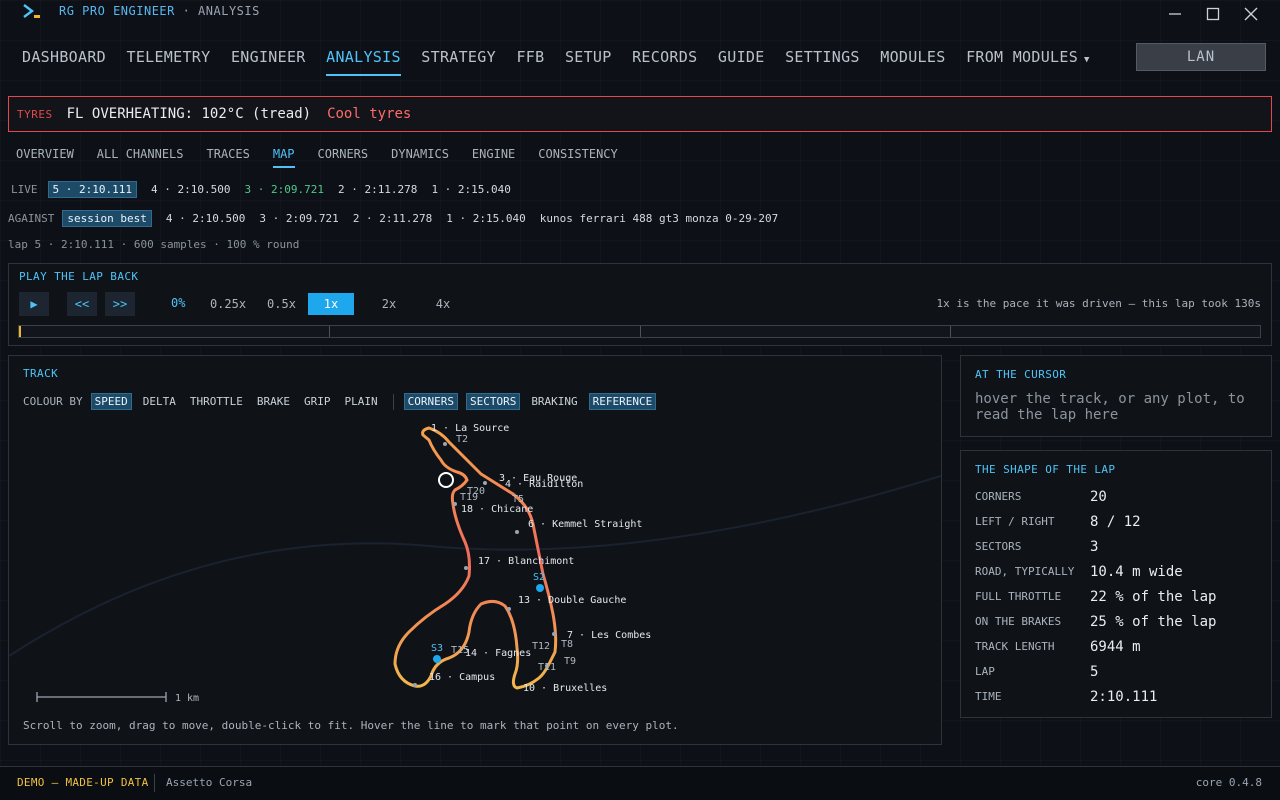  Describe the element at coordinates (1015, 646) in the screenshot. I see `stat-label: TRACK LENGTH` at that location.